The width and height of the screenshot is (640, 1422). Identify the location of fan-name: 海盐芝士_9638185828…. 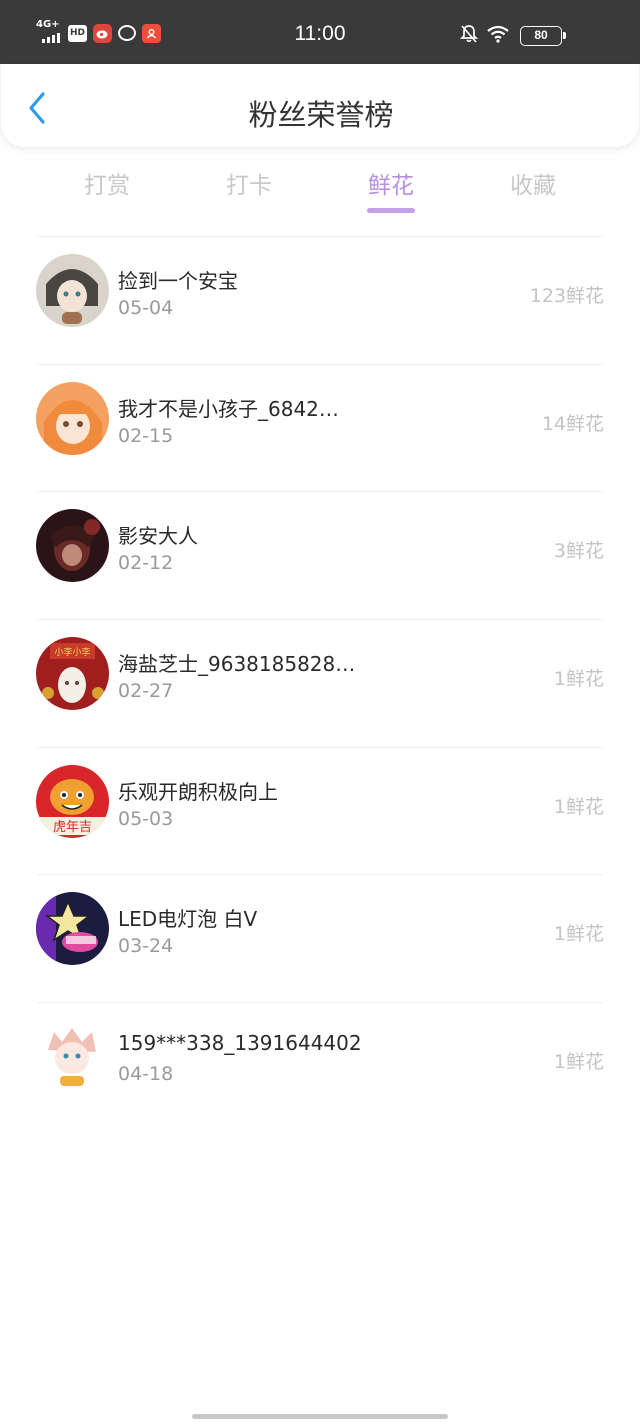
(237, 664).